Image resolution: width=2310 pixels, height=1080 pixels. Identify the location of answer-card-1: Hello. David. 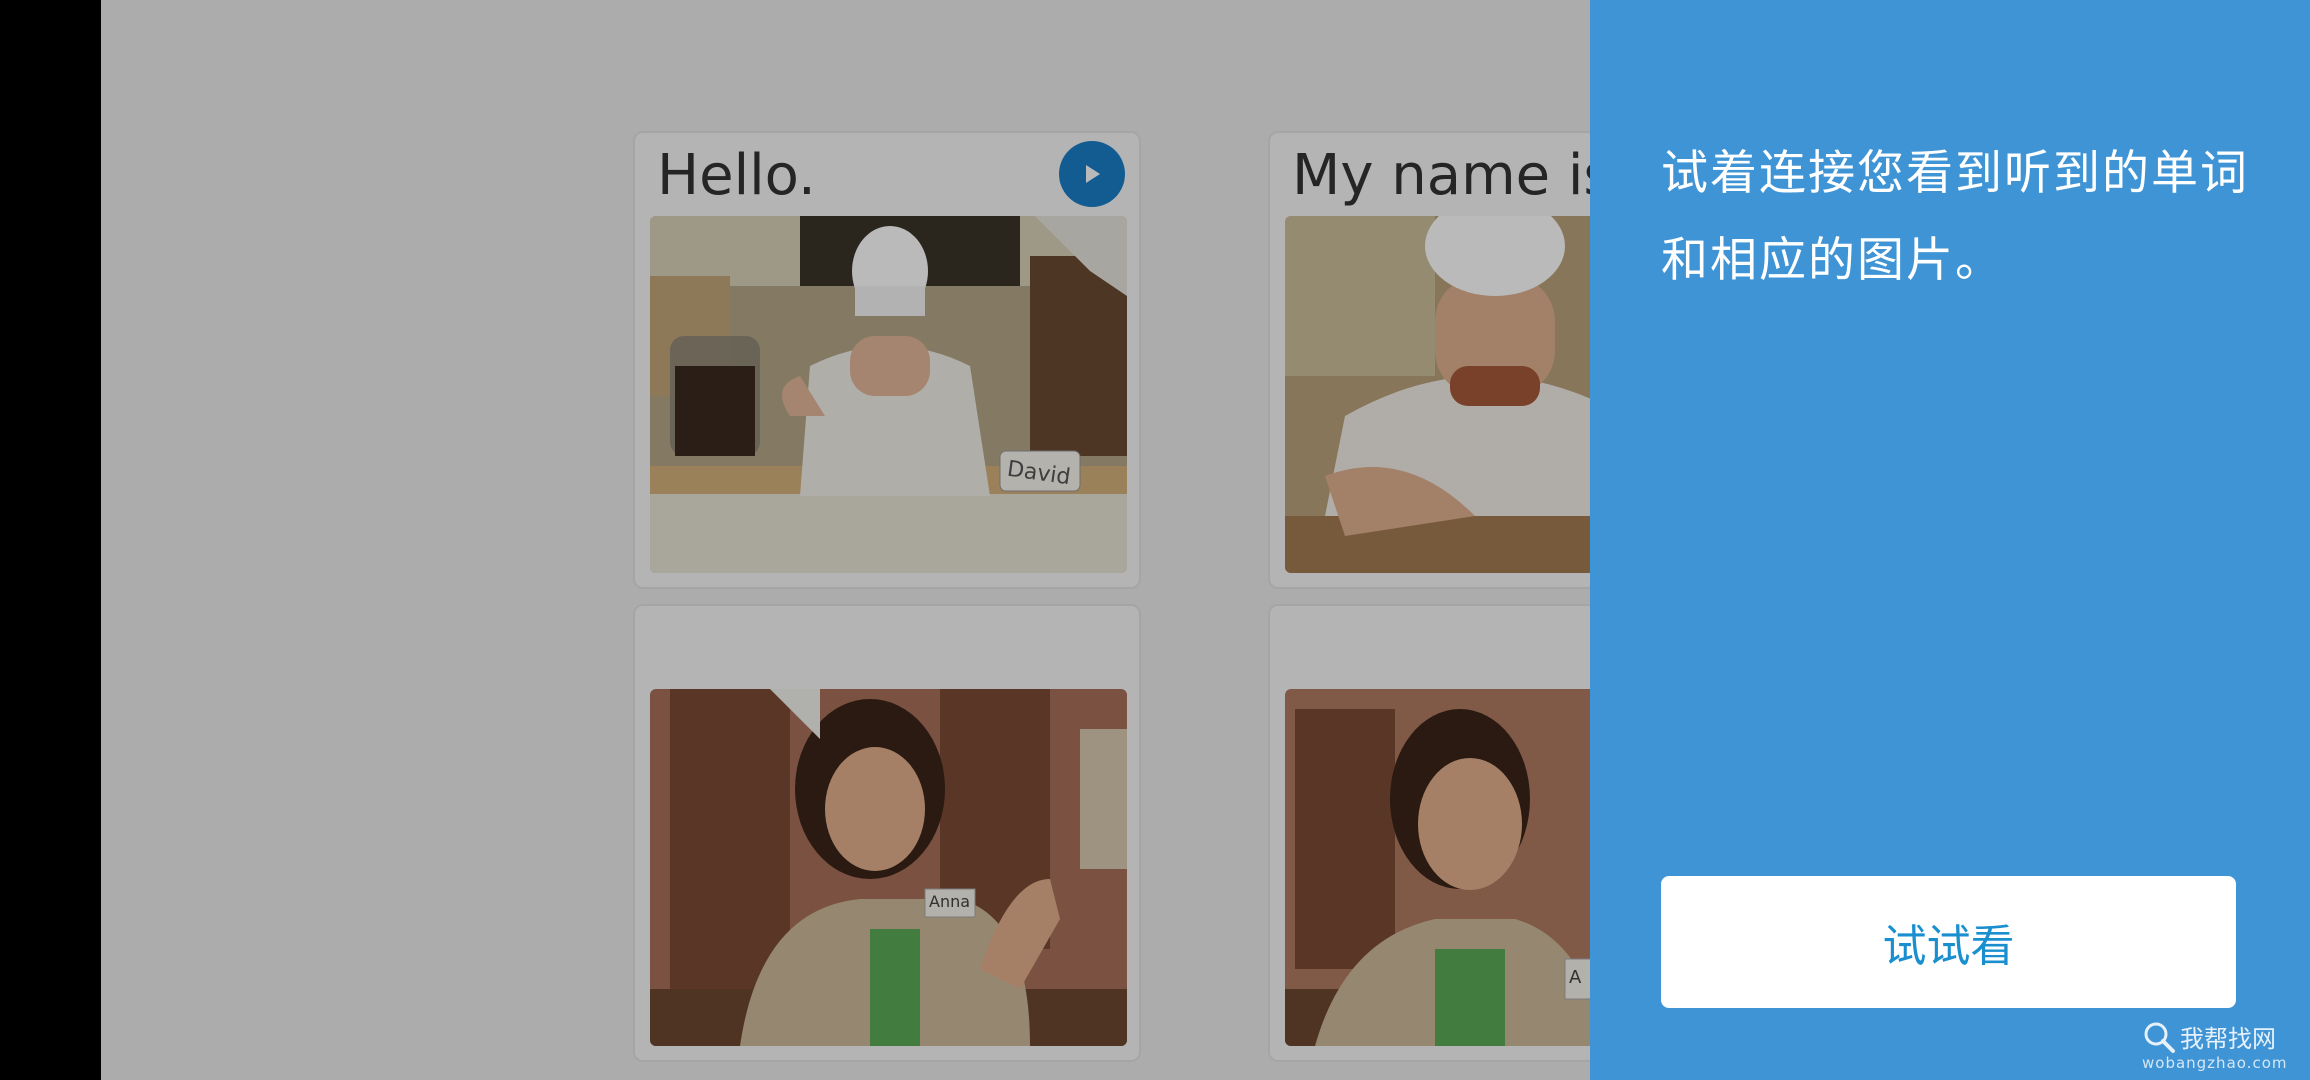
(887, 360).